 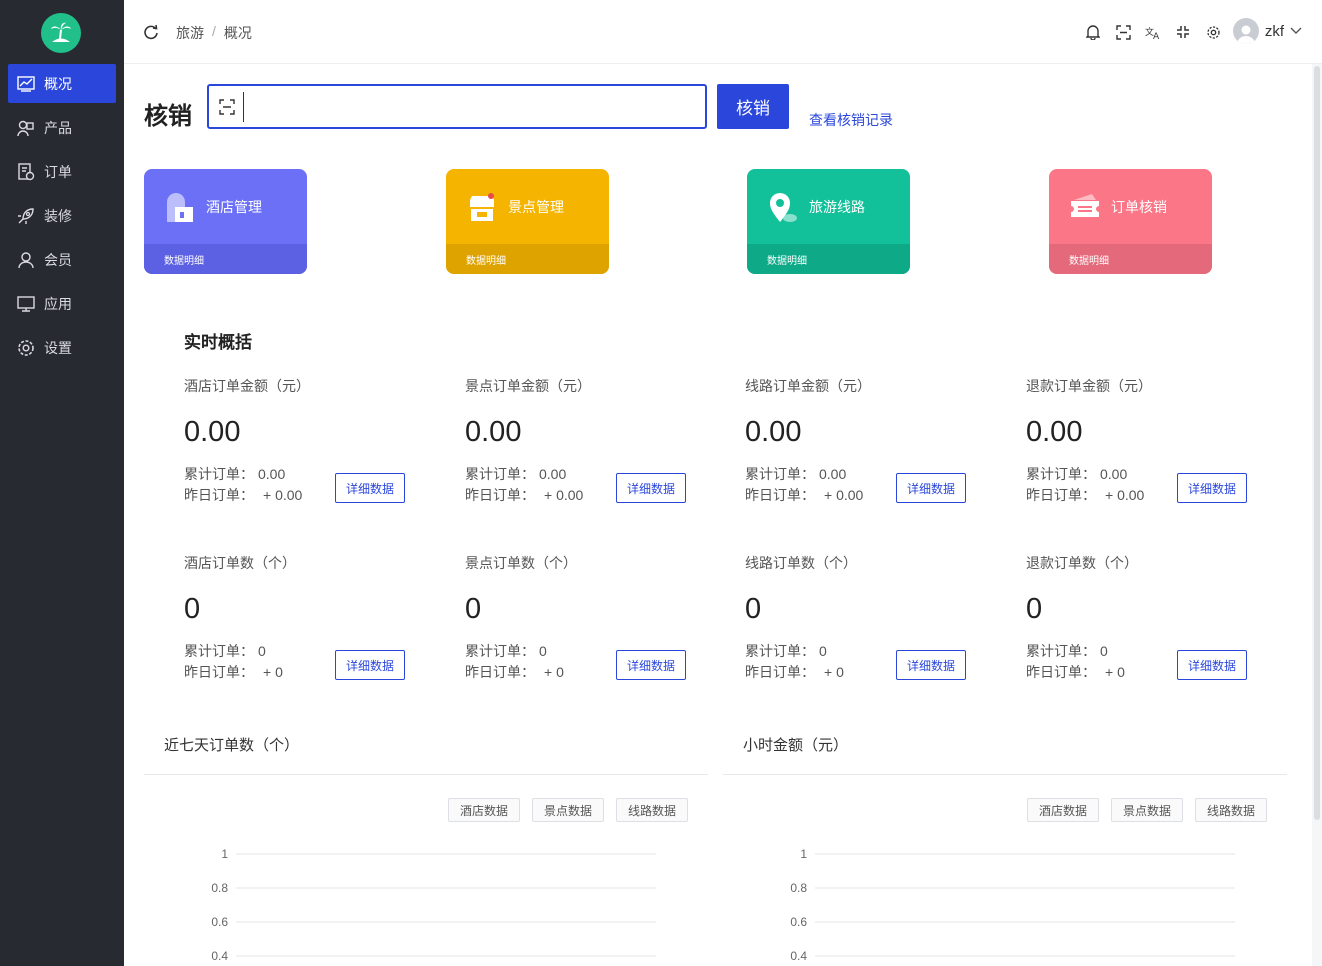 What do you see at coordinates (1123, 32) in the screenshot?
I see `scan-icon` at bounding box center [1123, 32].